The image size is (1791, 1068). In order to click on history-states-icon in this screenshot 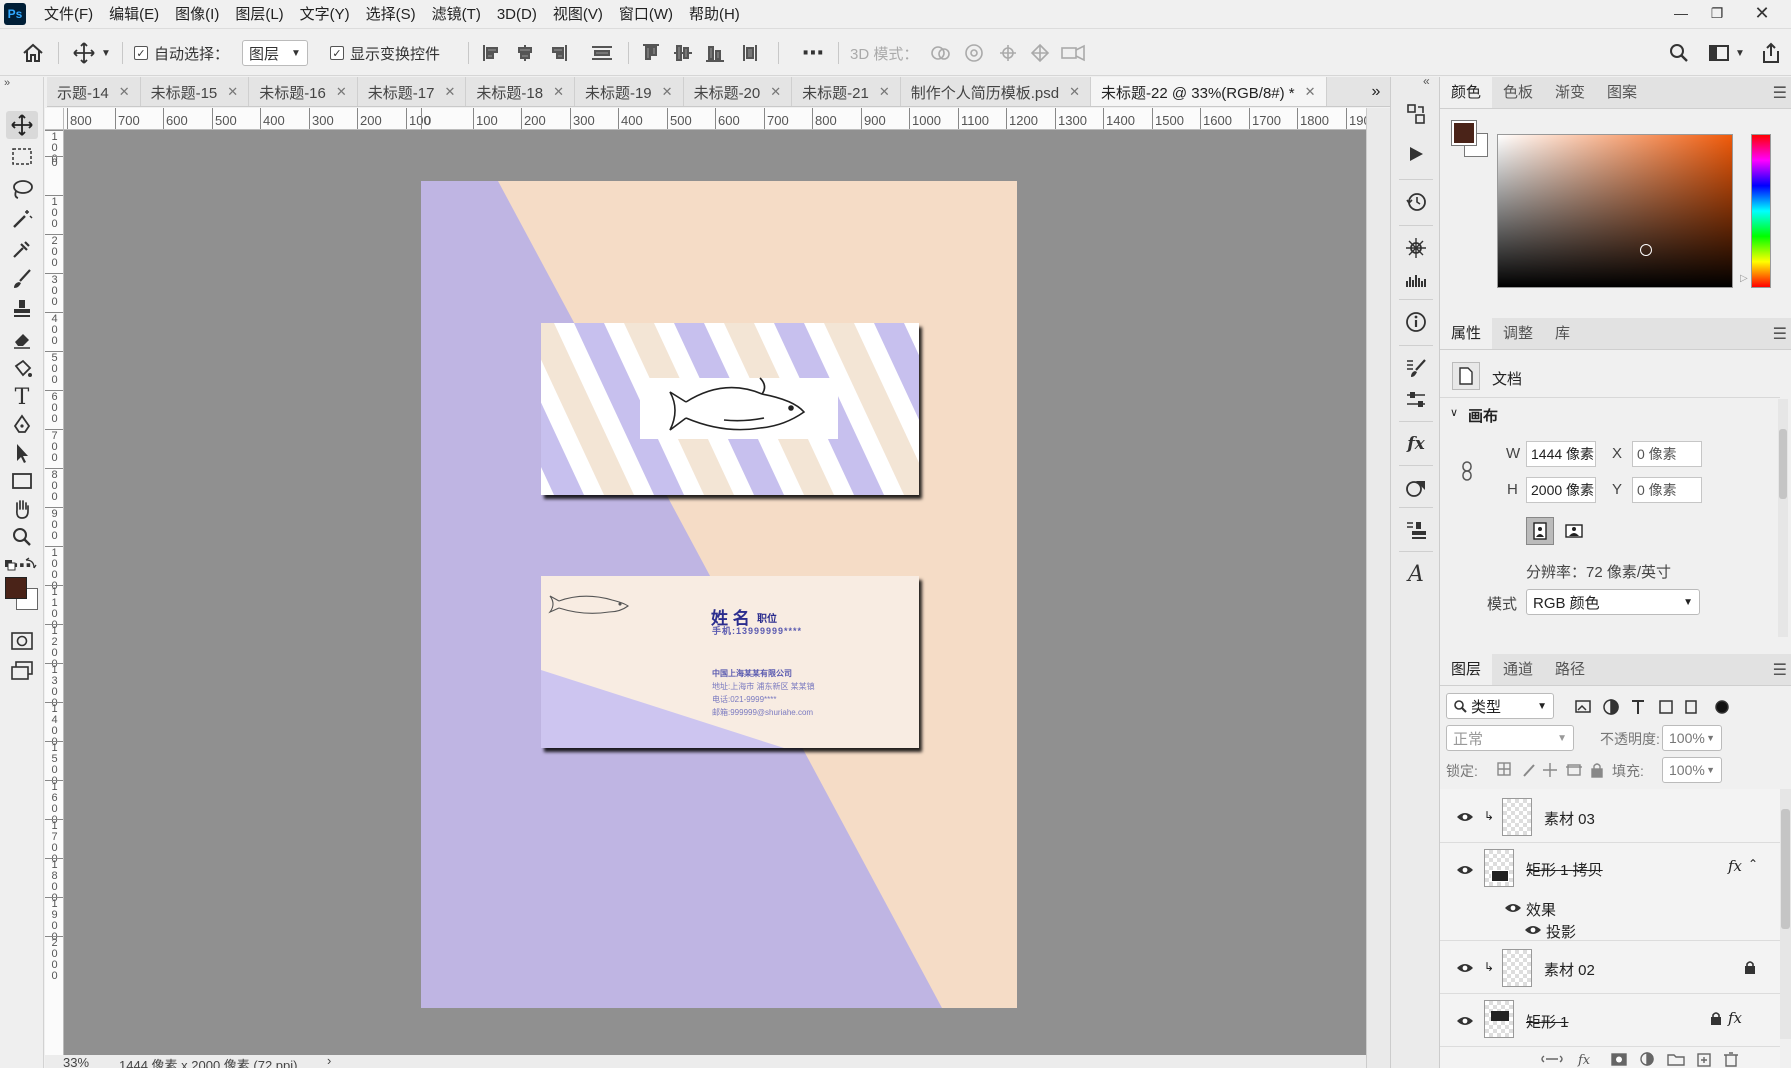, I will do `click(1416, 114)`.